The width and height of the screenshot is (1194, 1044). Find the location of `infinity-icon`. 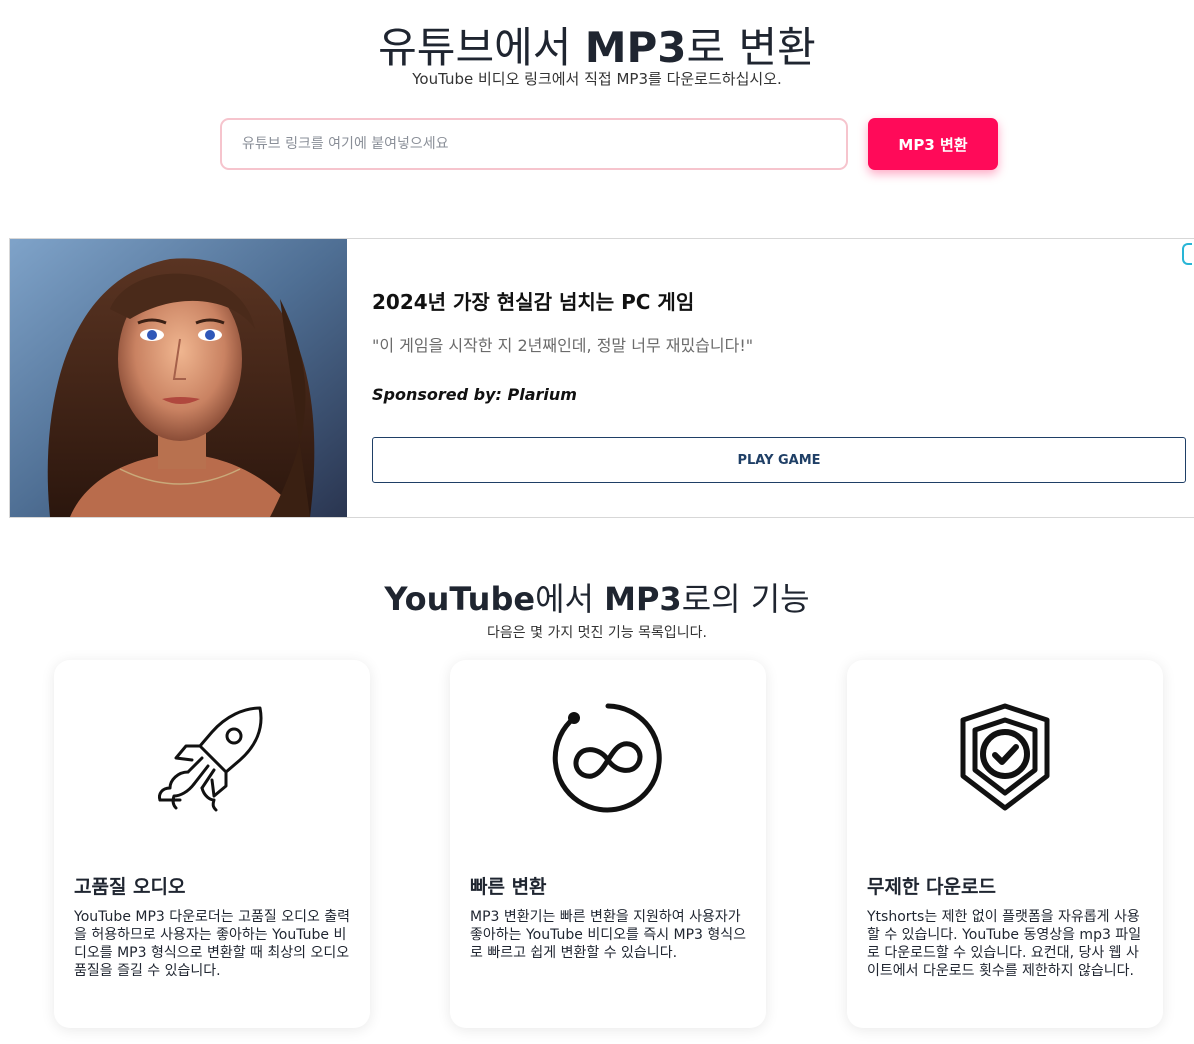

infinity-icon is located at coordinates (608, 760).